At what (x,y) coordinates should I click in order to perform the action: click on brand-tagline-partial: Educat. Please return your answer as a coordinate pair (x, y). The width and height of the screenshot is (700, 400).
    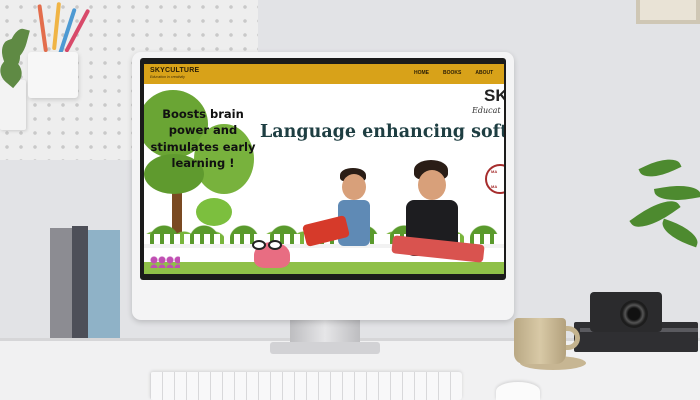
    Looking at the image, I should click on (486, 110).